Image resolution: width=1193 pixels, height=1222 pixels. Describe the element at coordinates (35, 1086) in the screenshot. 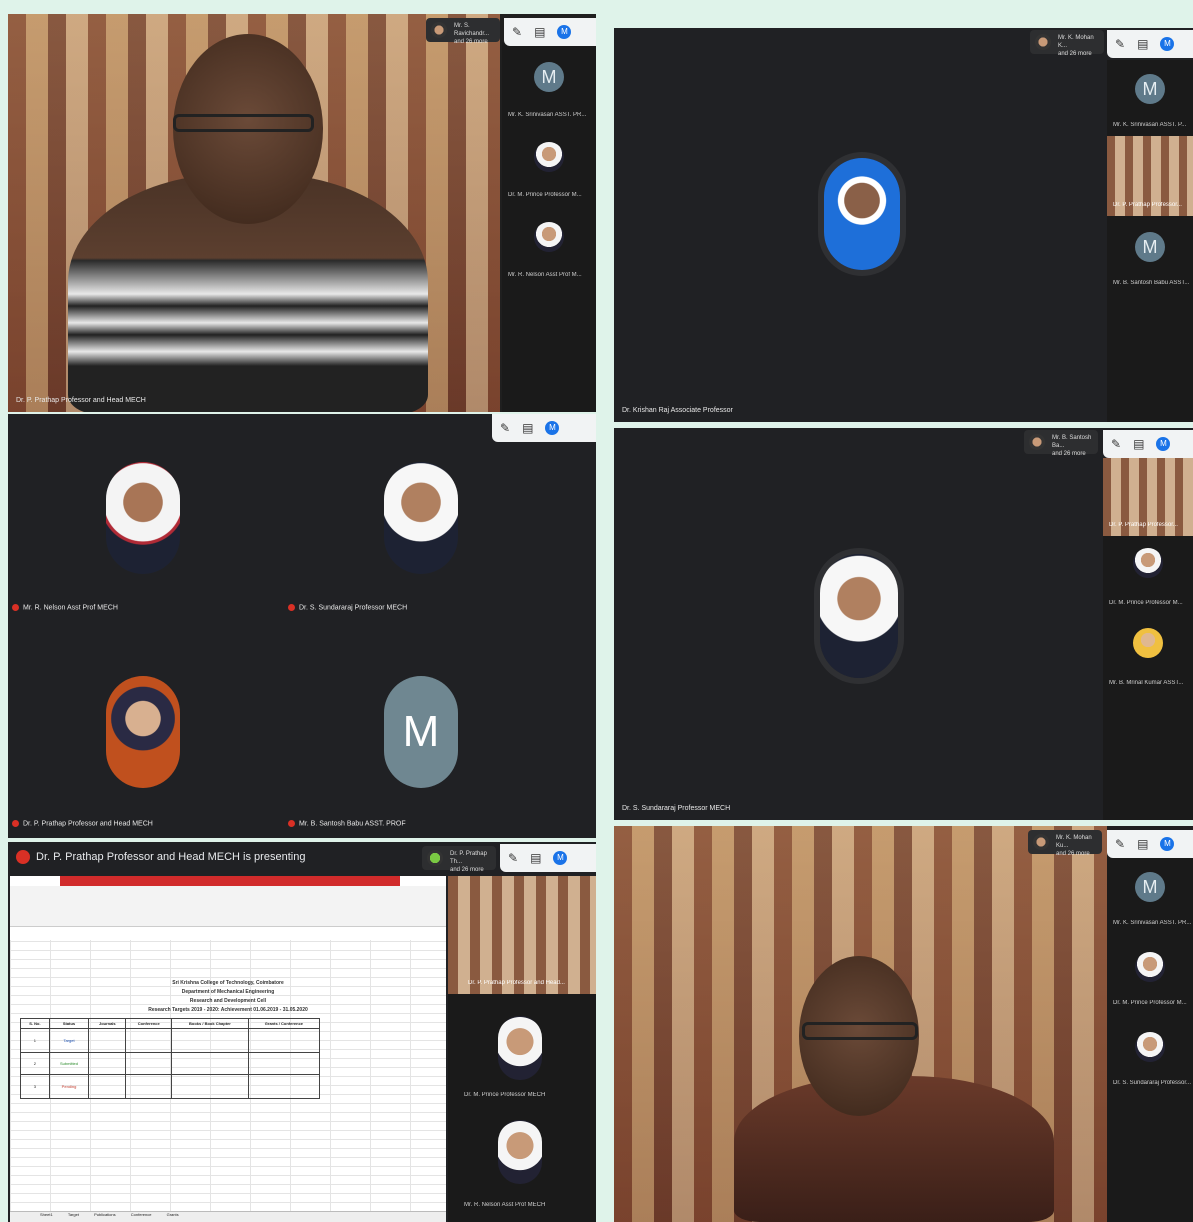

I see `table-cell: 3` at that location.